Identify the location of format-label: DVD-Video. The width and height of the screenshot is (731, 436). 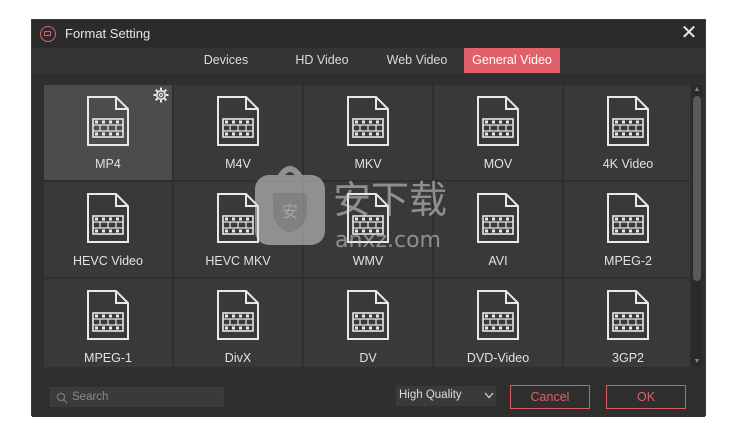
(498, 358).